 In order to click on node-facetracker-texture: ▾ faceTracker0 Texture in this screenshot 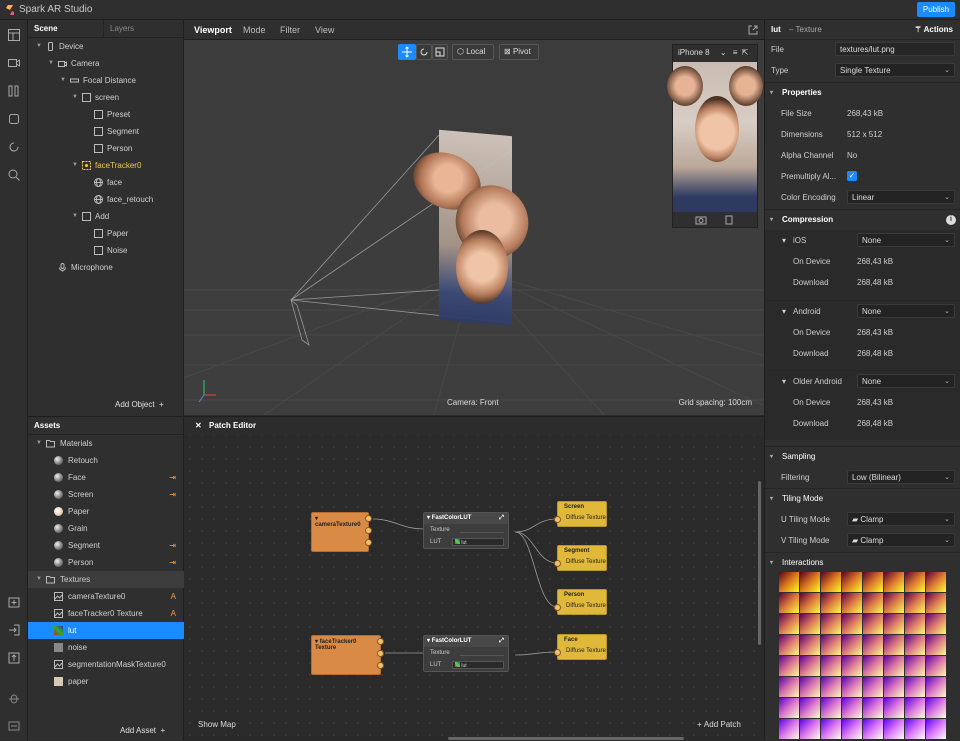, I will do `click(346, 655)`.